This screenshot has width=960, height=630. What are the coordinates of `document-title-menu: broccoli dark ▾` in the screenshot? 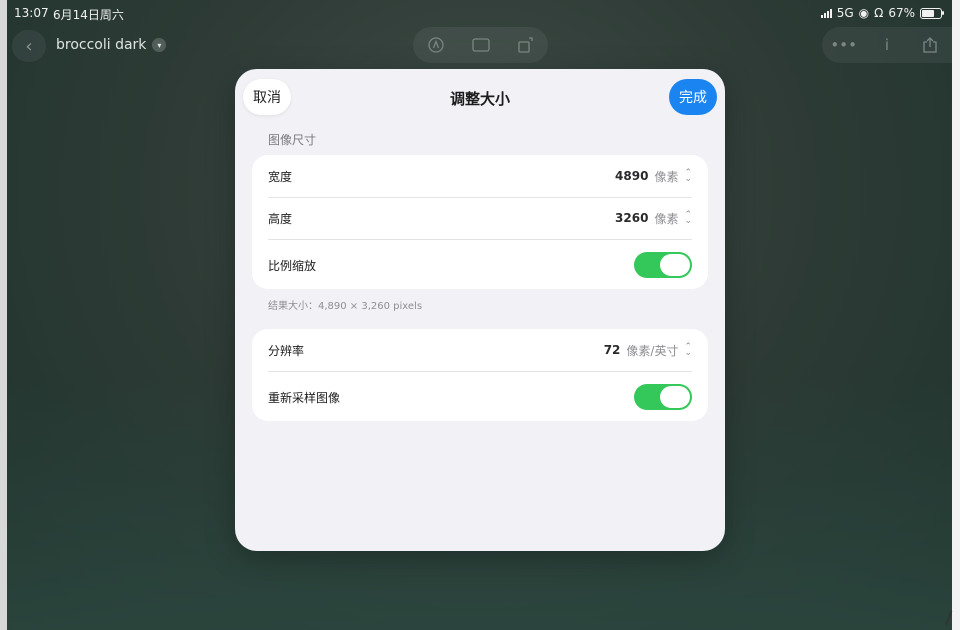 It's located at (111, 45).